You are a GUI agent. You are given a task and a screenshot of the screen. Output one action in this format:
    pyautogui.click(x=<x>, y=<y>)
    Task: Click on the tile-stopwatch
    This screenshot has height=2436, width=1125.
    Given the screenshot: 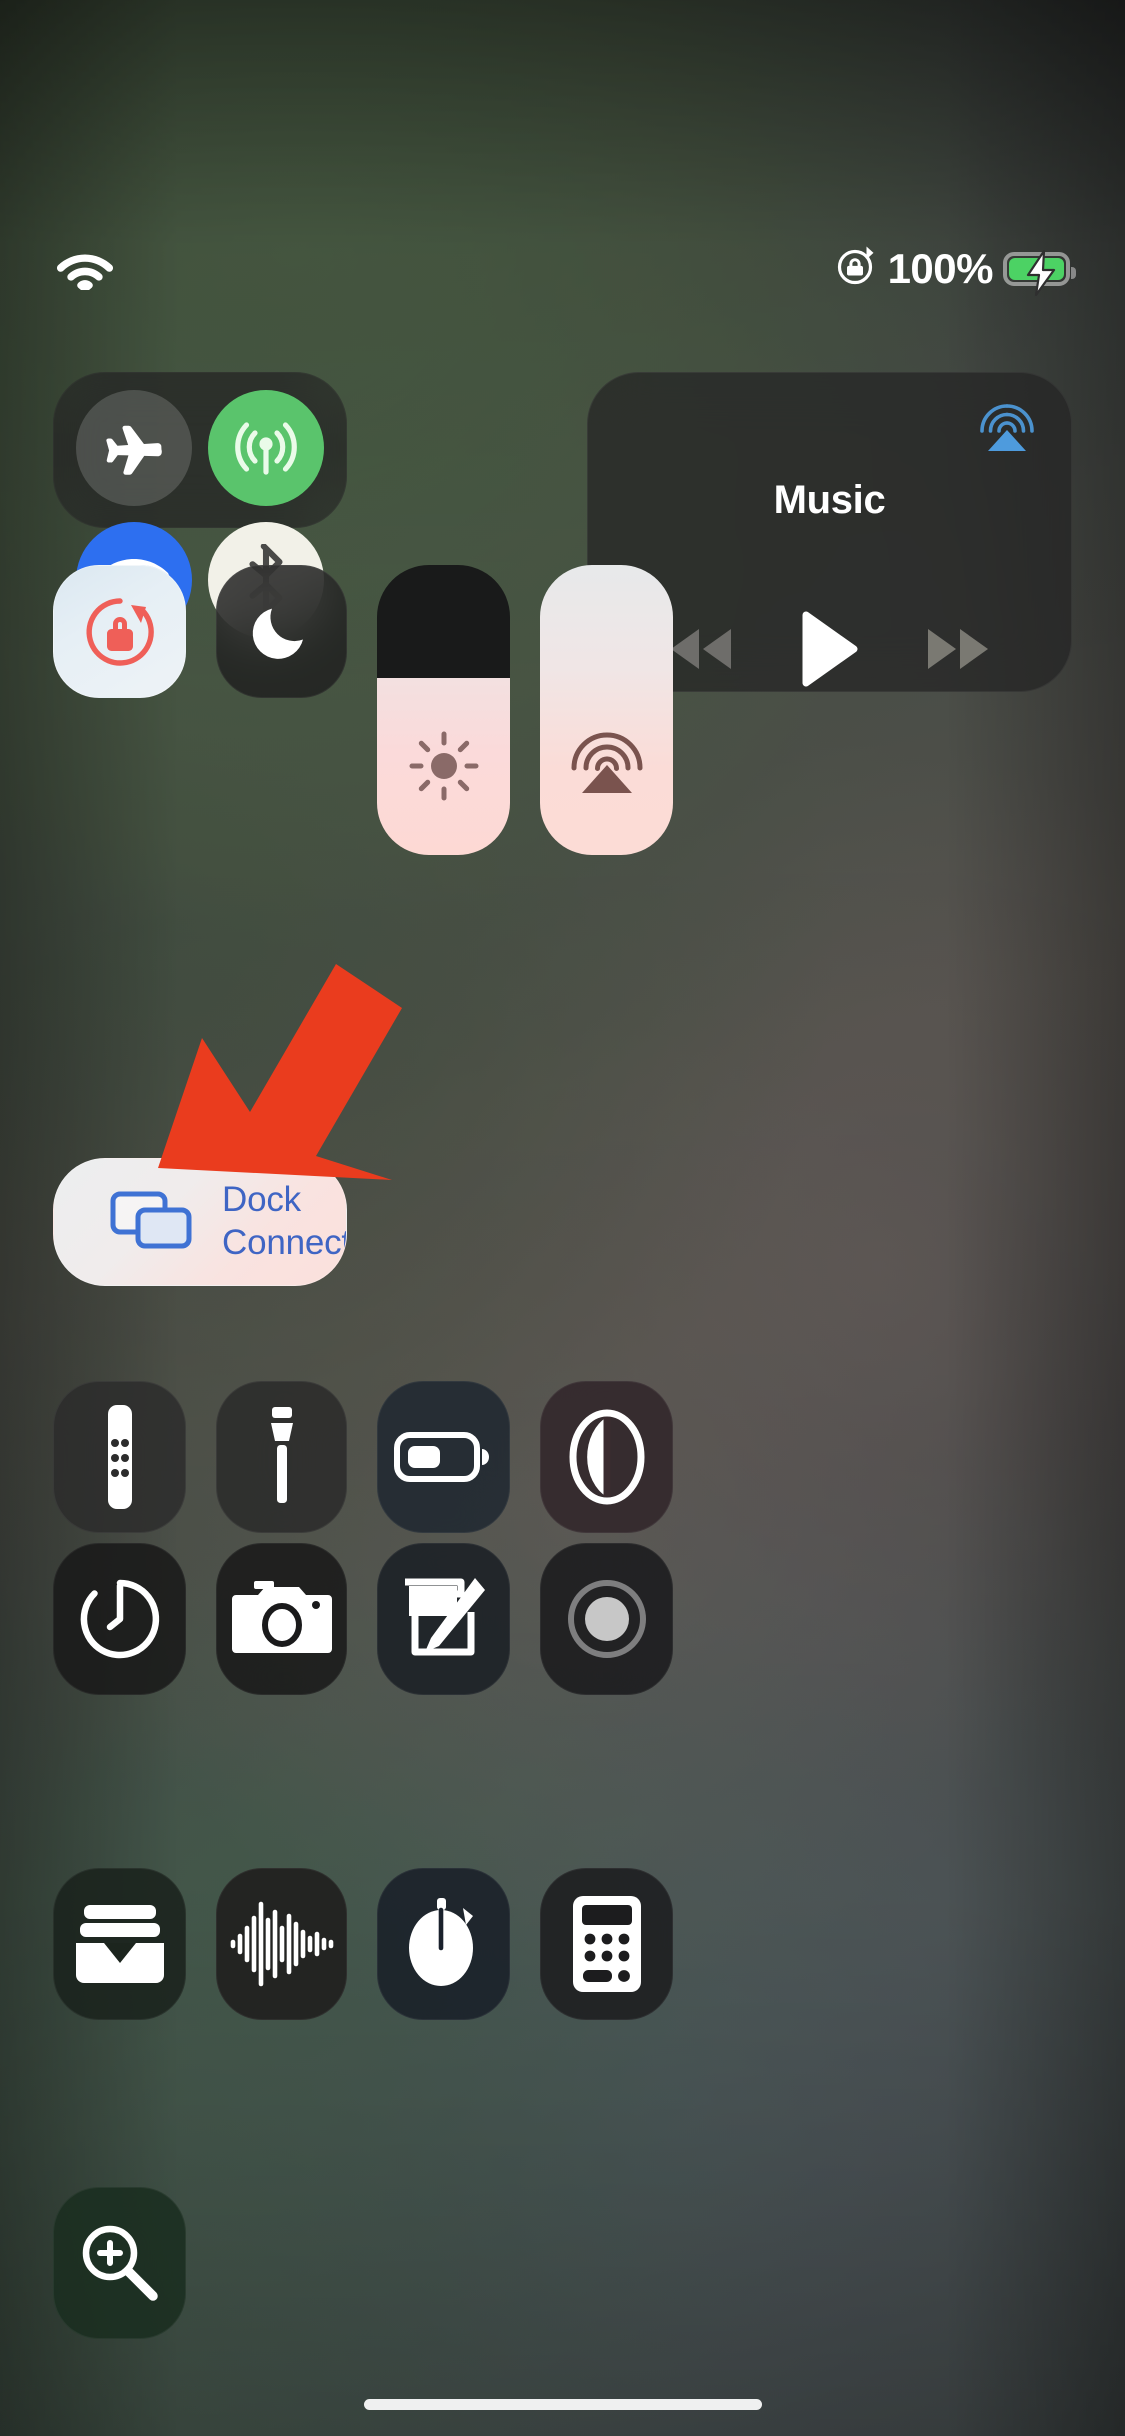 What is the action you would take?
    pyautogui.click(x=443, y=1944)
    